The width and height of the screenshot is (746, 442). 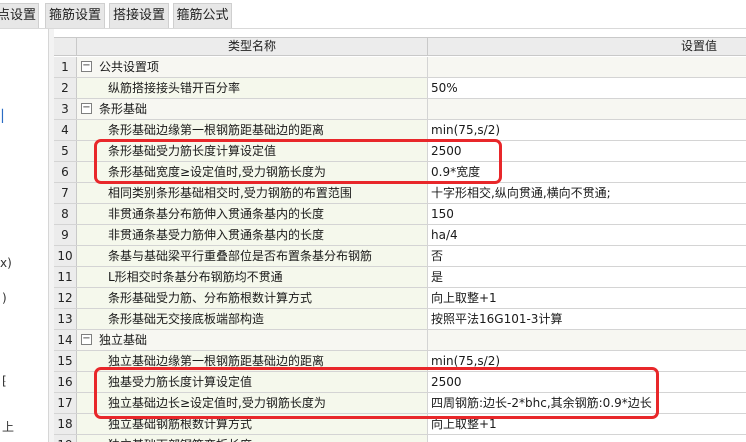 I want to click on table-row: 19 独立基础下部钢筋弯折长度, so click(x=400, y=438).